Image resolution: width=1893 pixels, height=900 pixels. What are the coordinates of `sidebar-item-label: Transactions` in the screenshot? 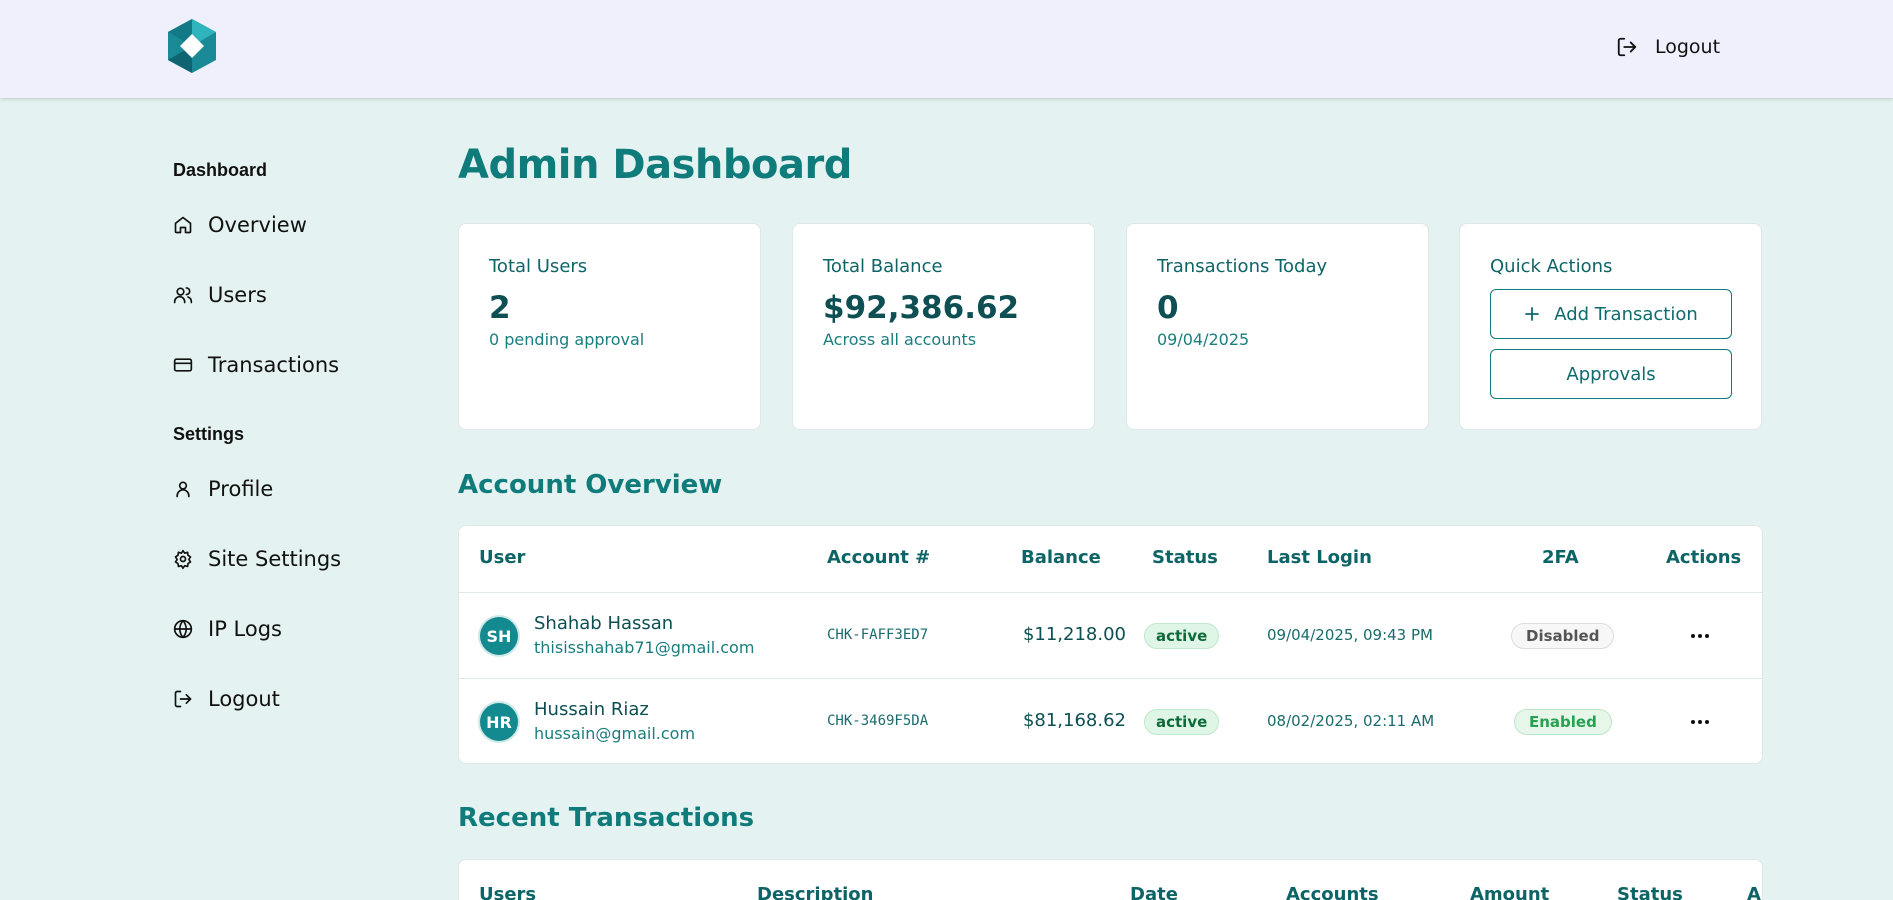 It's located at (274, 365).